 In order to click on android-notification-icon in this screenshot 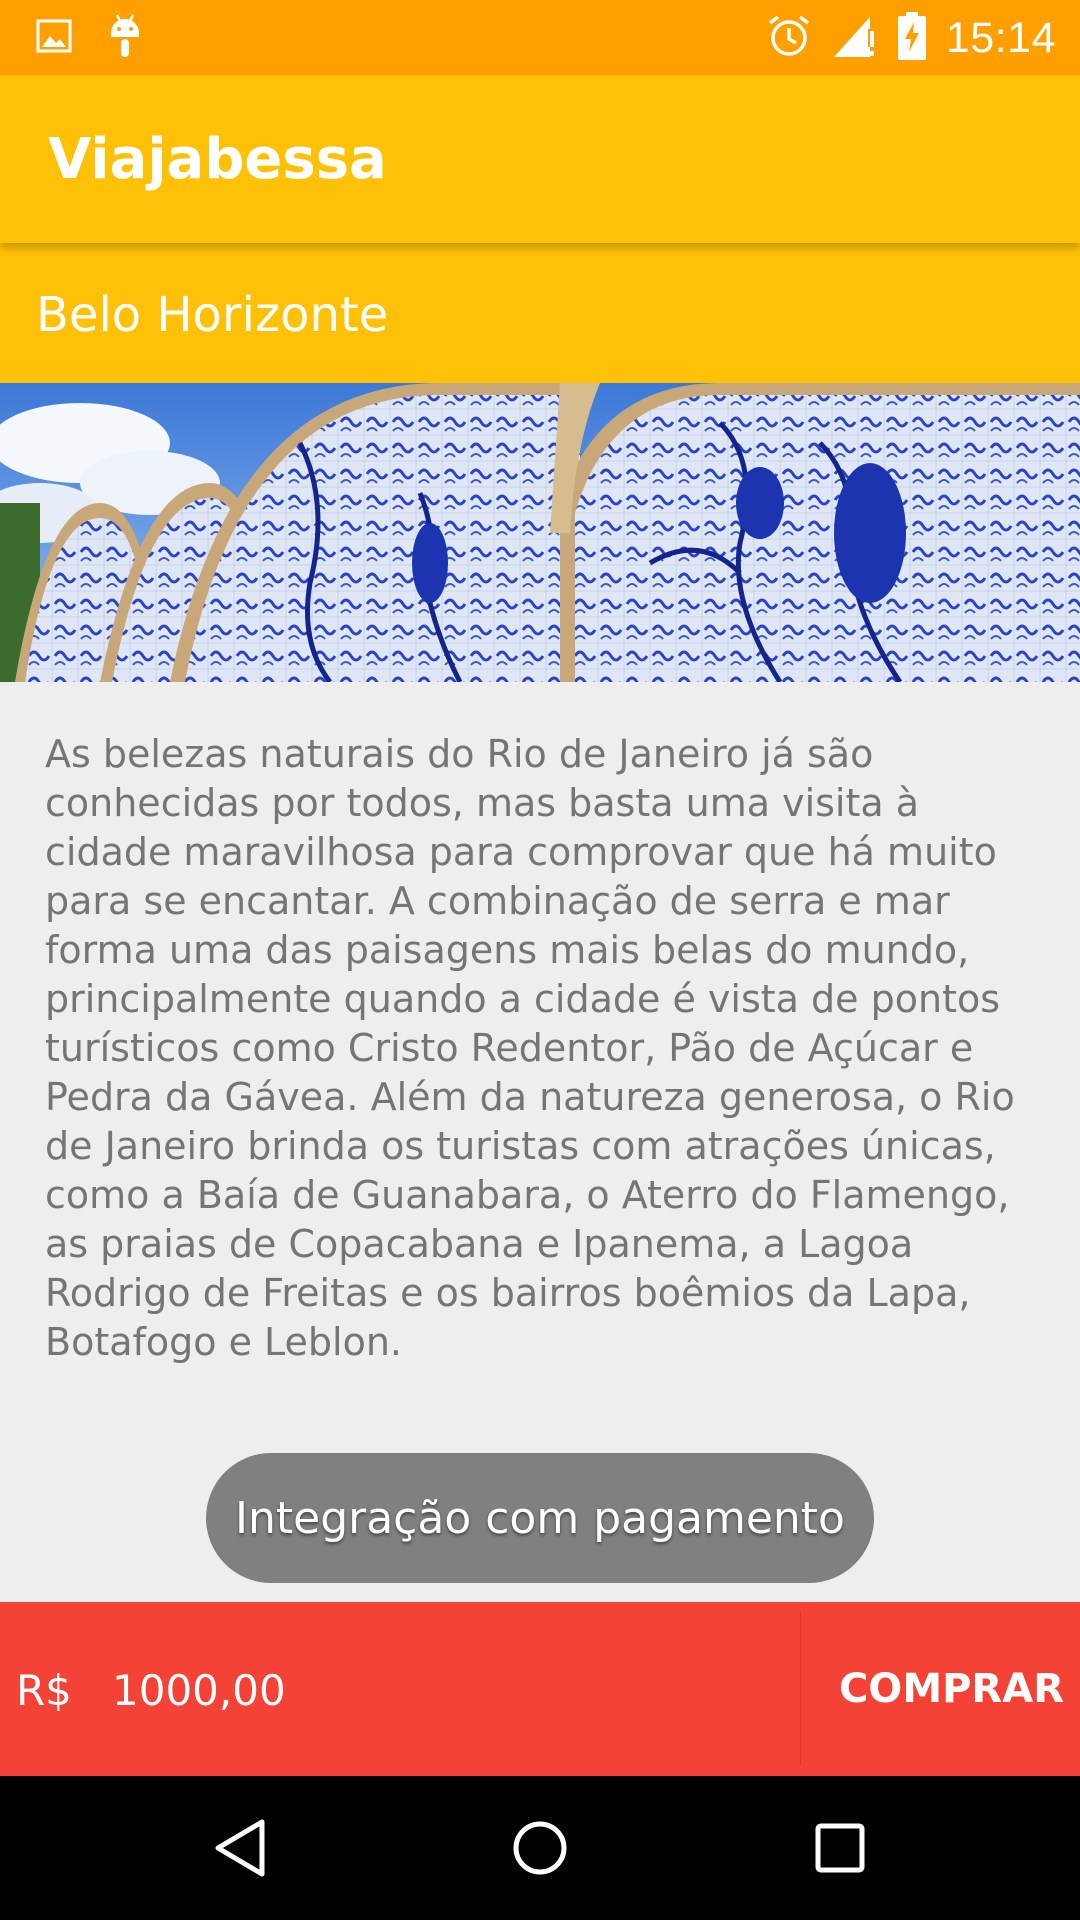, I will do `click(125, 38)`.